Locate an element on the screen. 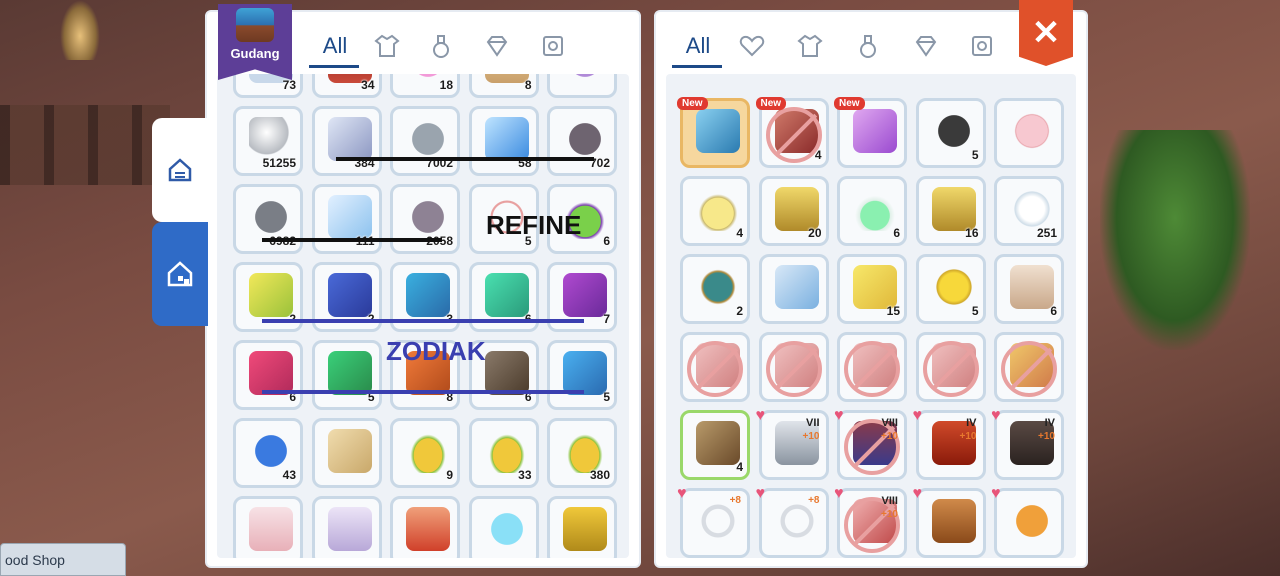  food-shop-button: ood Shop is located at coordinates (63, 559).